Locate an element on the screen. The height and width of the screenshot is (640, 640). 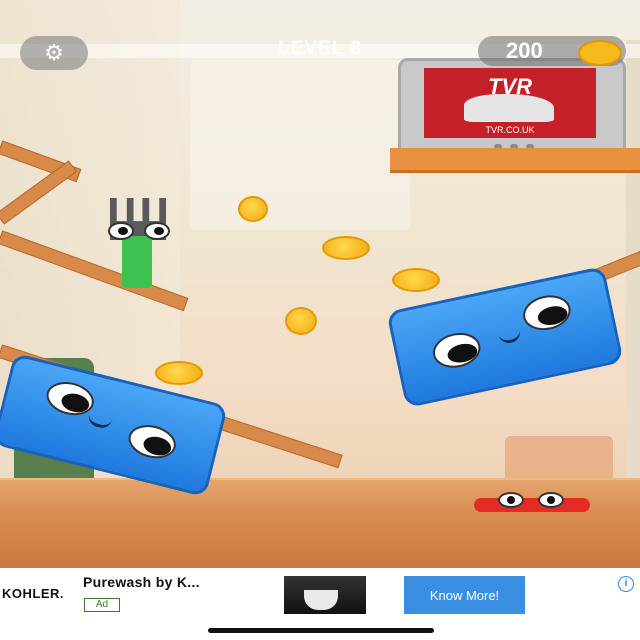
shelf is located at coordinates (515, 160).